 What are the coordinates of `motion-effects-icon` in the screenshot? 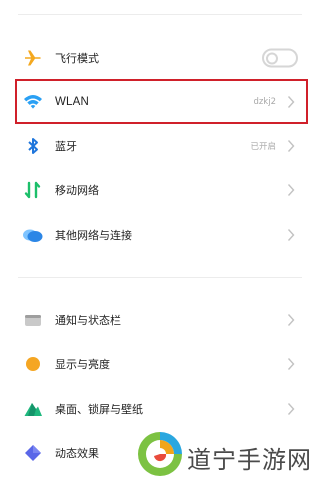 It's located at (33, 453).